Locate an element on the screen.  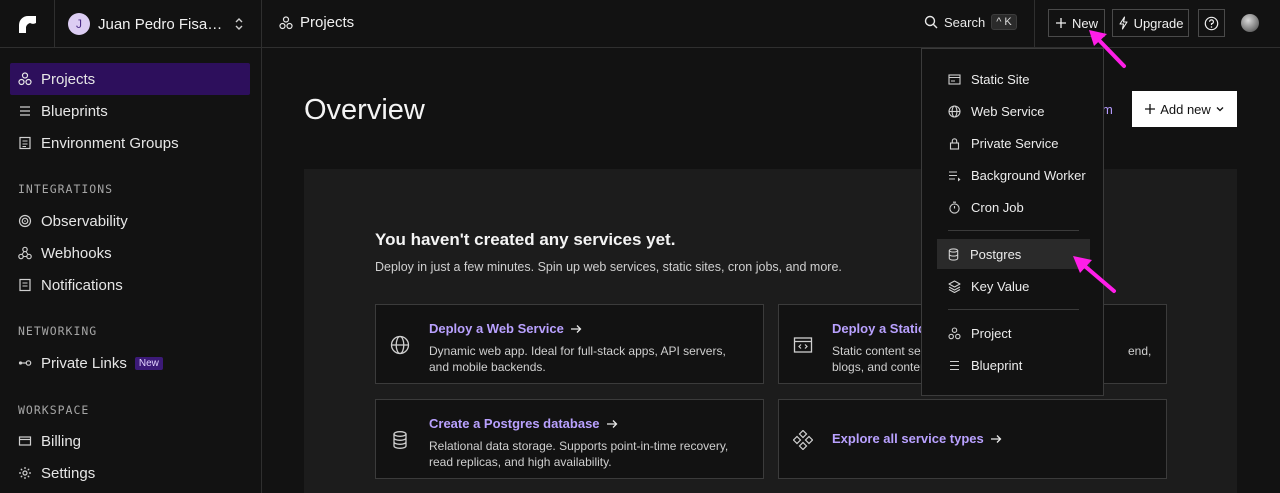
add-new-button: Add new is located at coordinates (1184, 109).